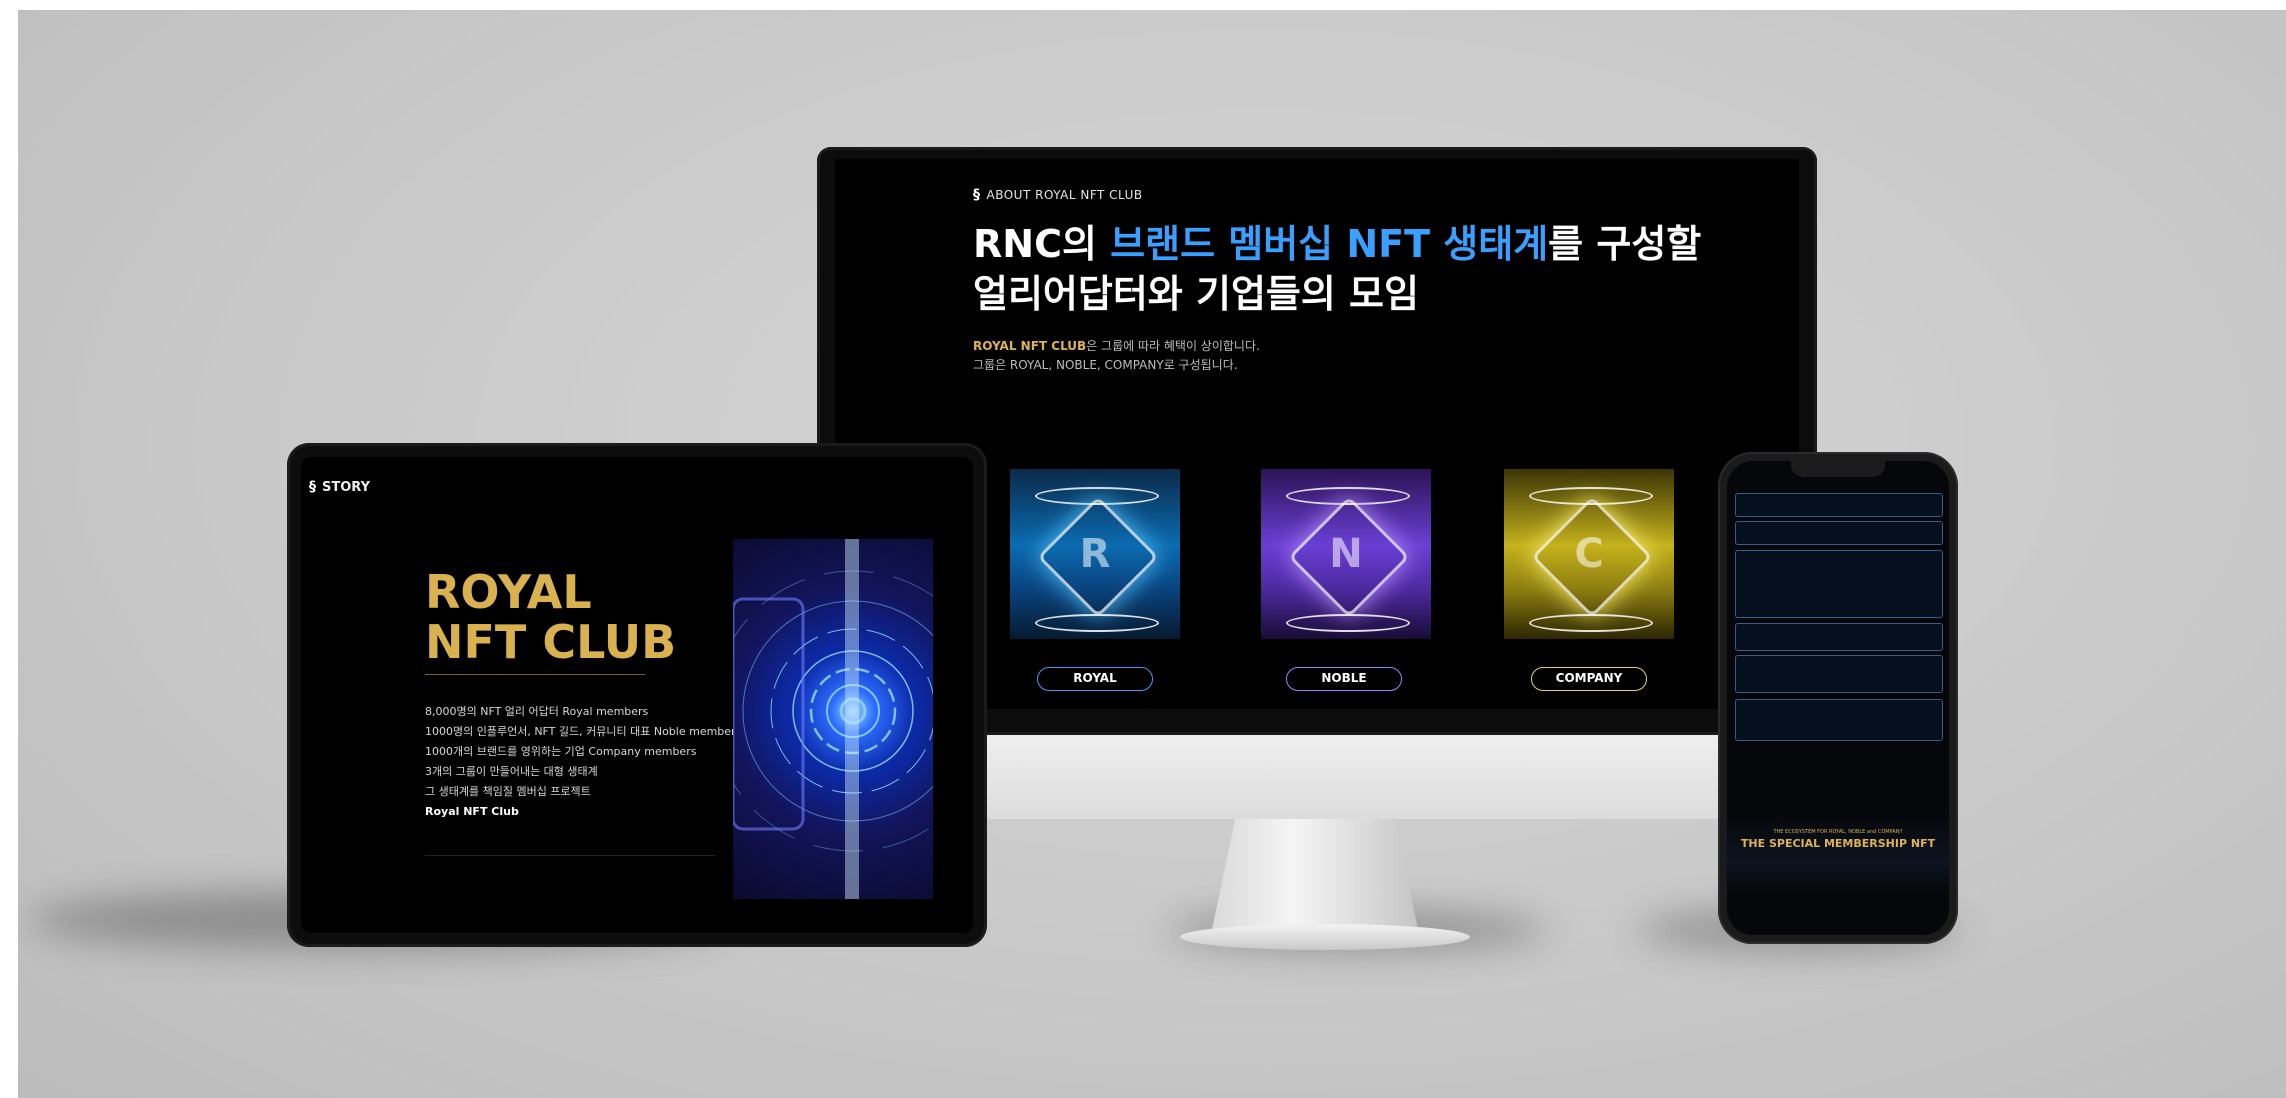  I want to click on tier-glyph: R, so click(1095, 554).